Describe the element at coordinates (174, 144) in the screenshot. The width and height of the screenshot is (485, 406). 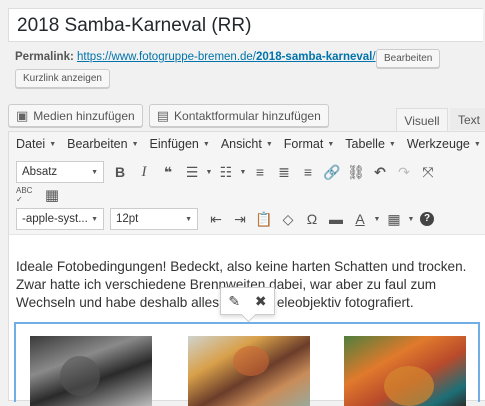
I see `menu-label: Einfügen` at that location.